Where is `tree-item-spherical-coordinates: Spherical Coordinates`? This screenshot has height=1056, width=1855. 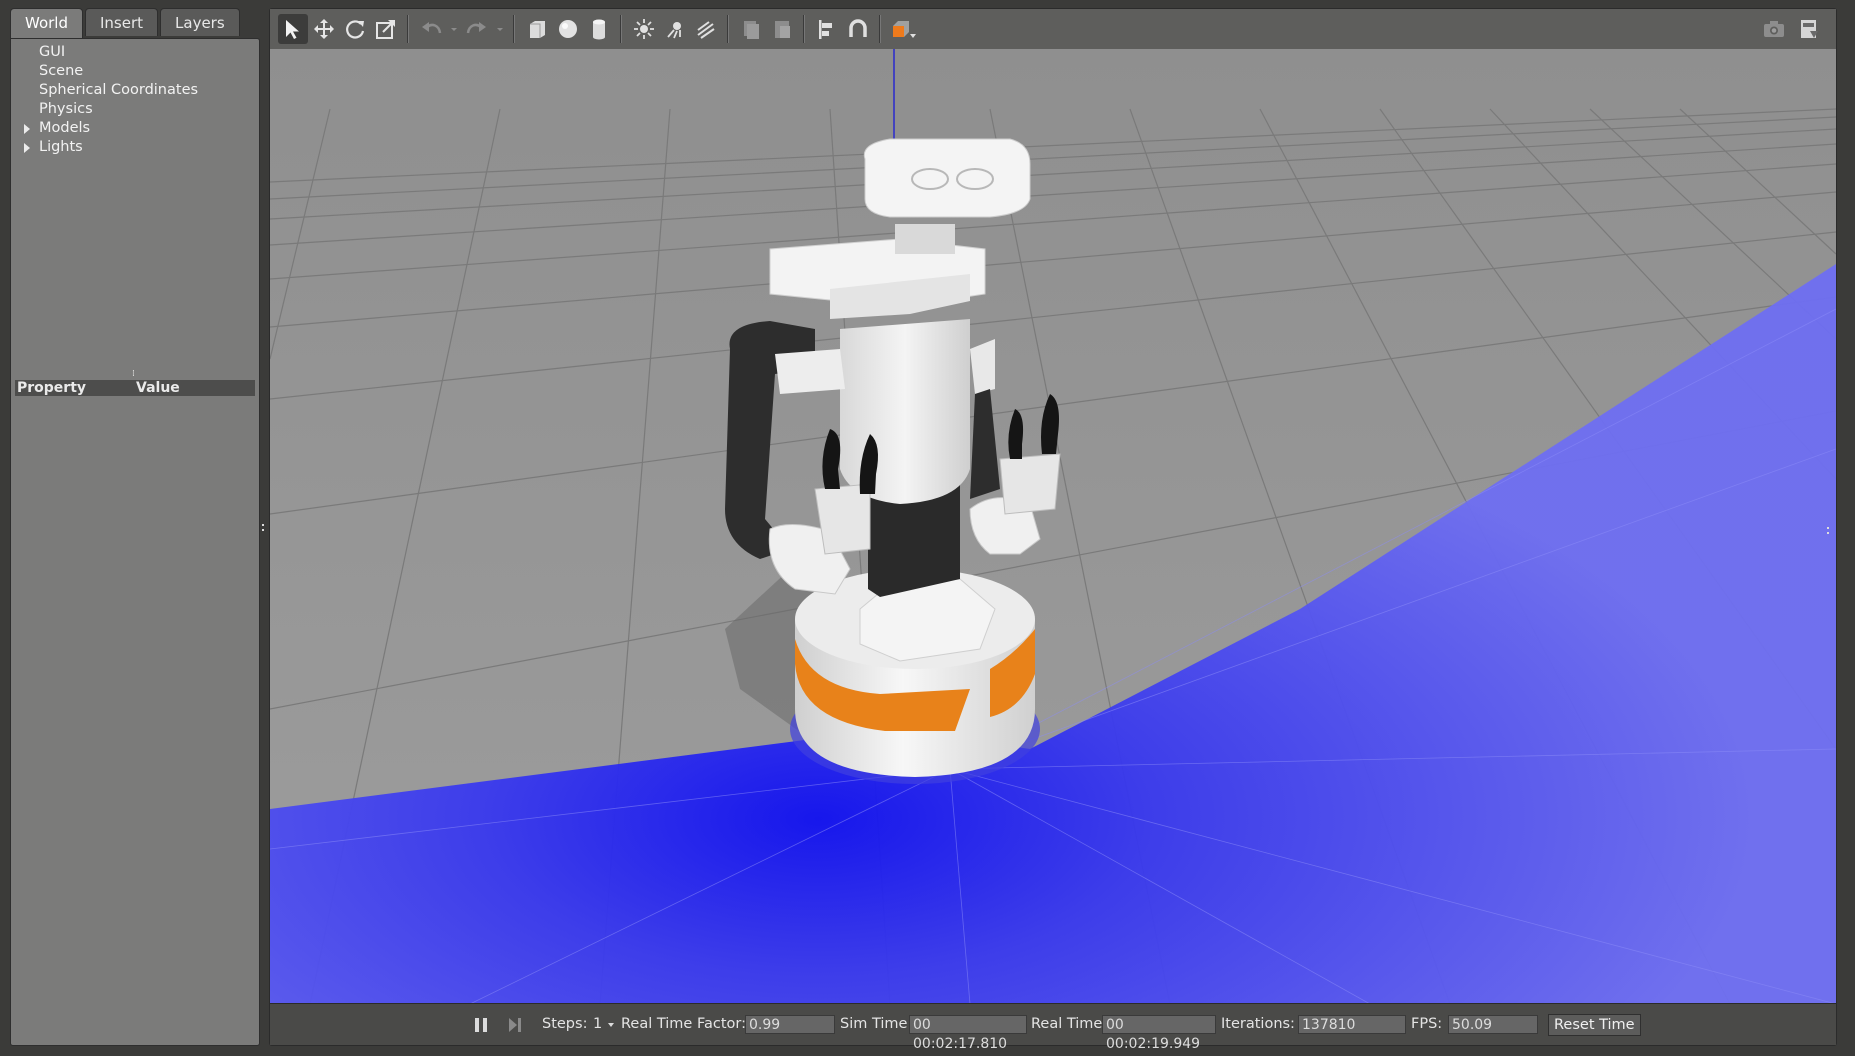 tree-item-spherical-coordinates: Spherical Coordinates is located at coordinates (135, 90).